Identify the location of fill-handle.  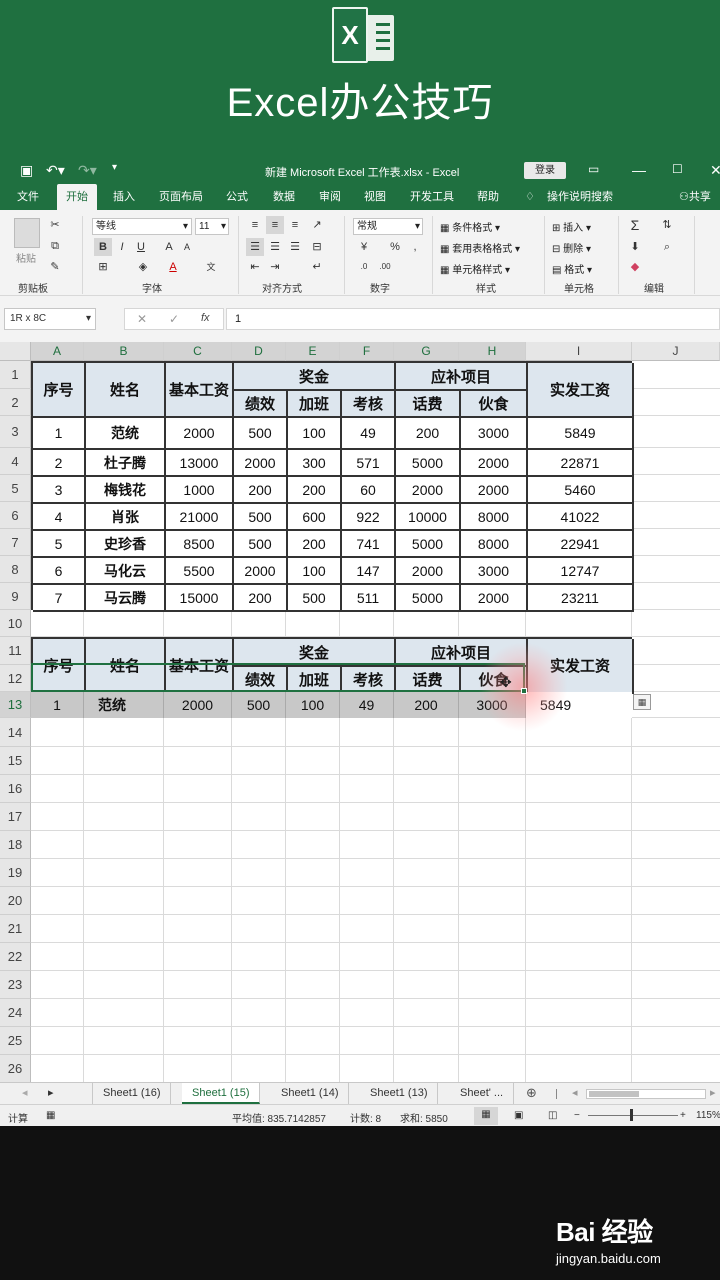
(524, 691).